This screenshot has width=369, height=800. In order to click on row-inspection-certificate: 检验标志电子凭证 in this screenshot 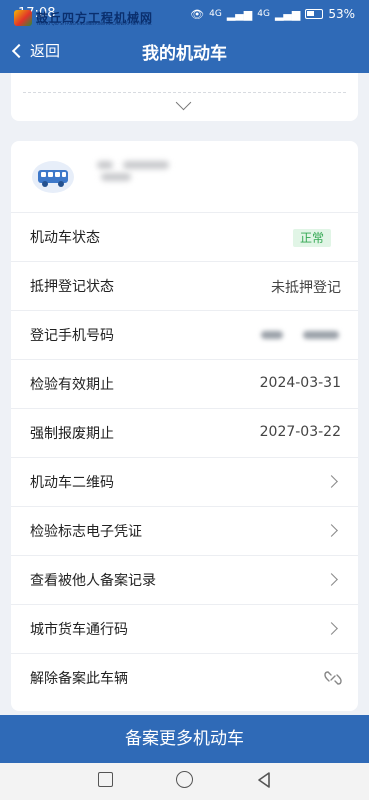, I will do `click(184, 531)`.